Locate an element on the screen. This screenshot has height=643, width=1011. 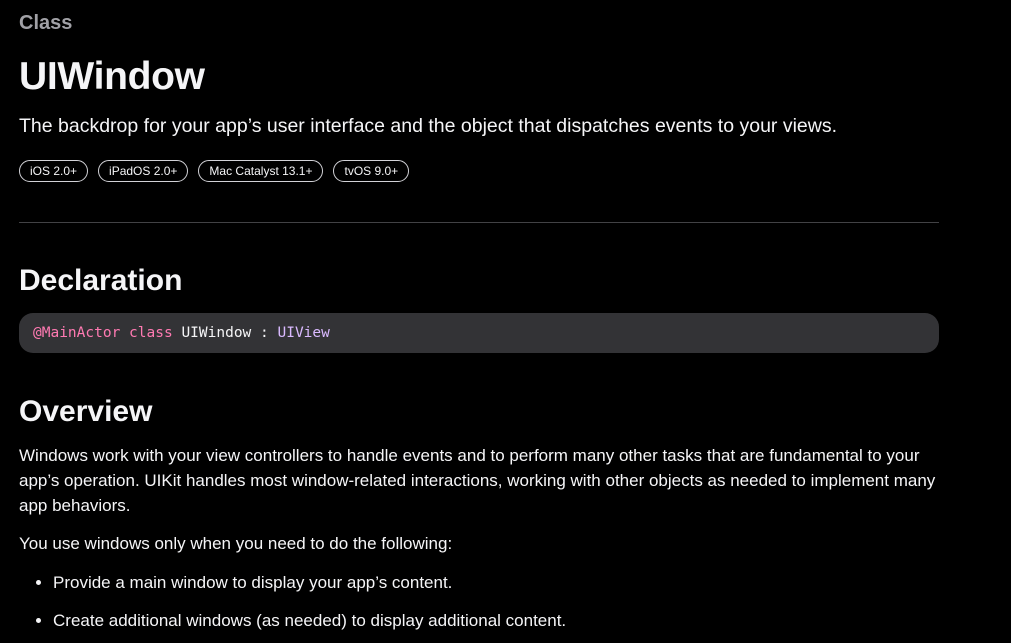
code-attribute: @MainActor is located at coordinates (77, 333).